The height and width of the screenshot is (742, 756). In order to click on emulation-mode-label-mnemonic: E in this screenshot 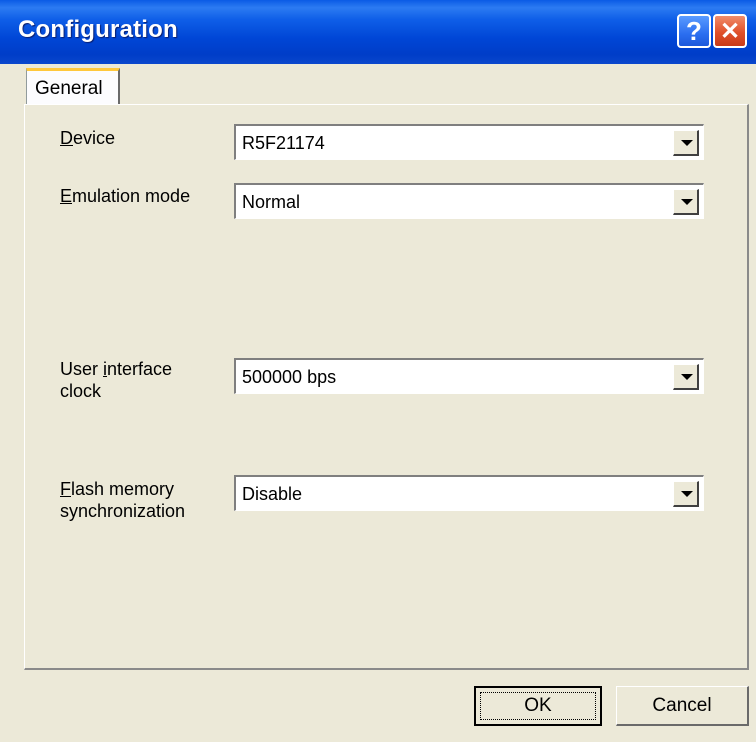, I will do `click(66, 196)`.